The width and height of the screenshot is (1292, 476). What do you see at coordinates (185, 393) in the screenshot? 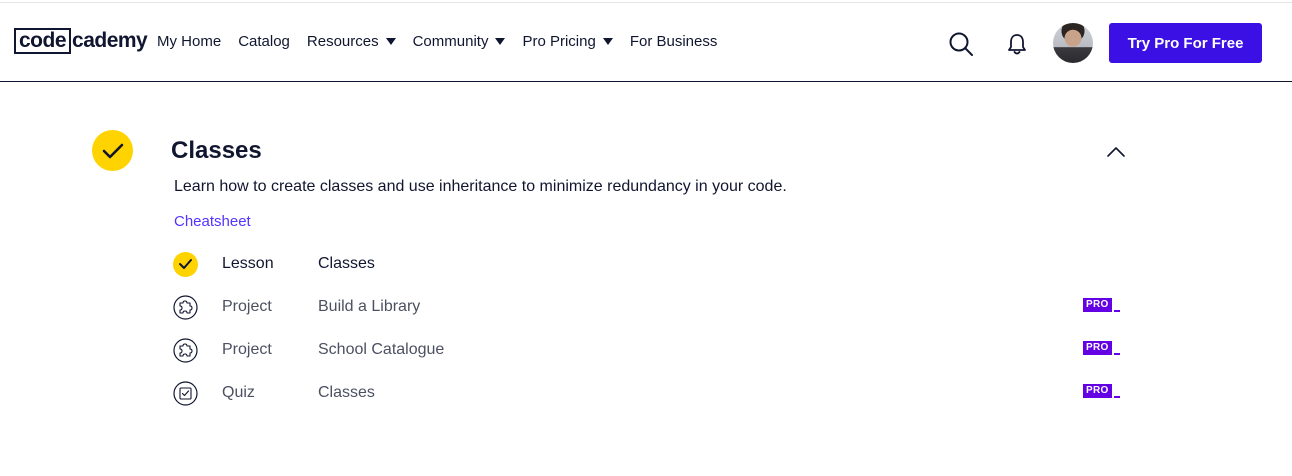
I see `quiz-icon` at bounding box center [185, 393].